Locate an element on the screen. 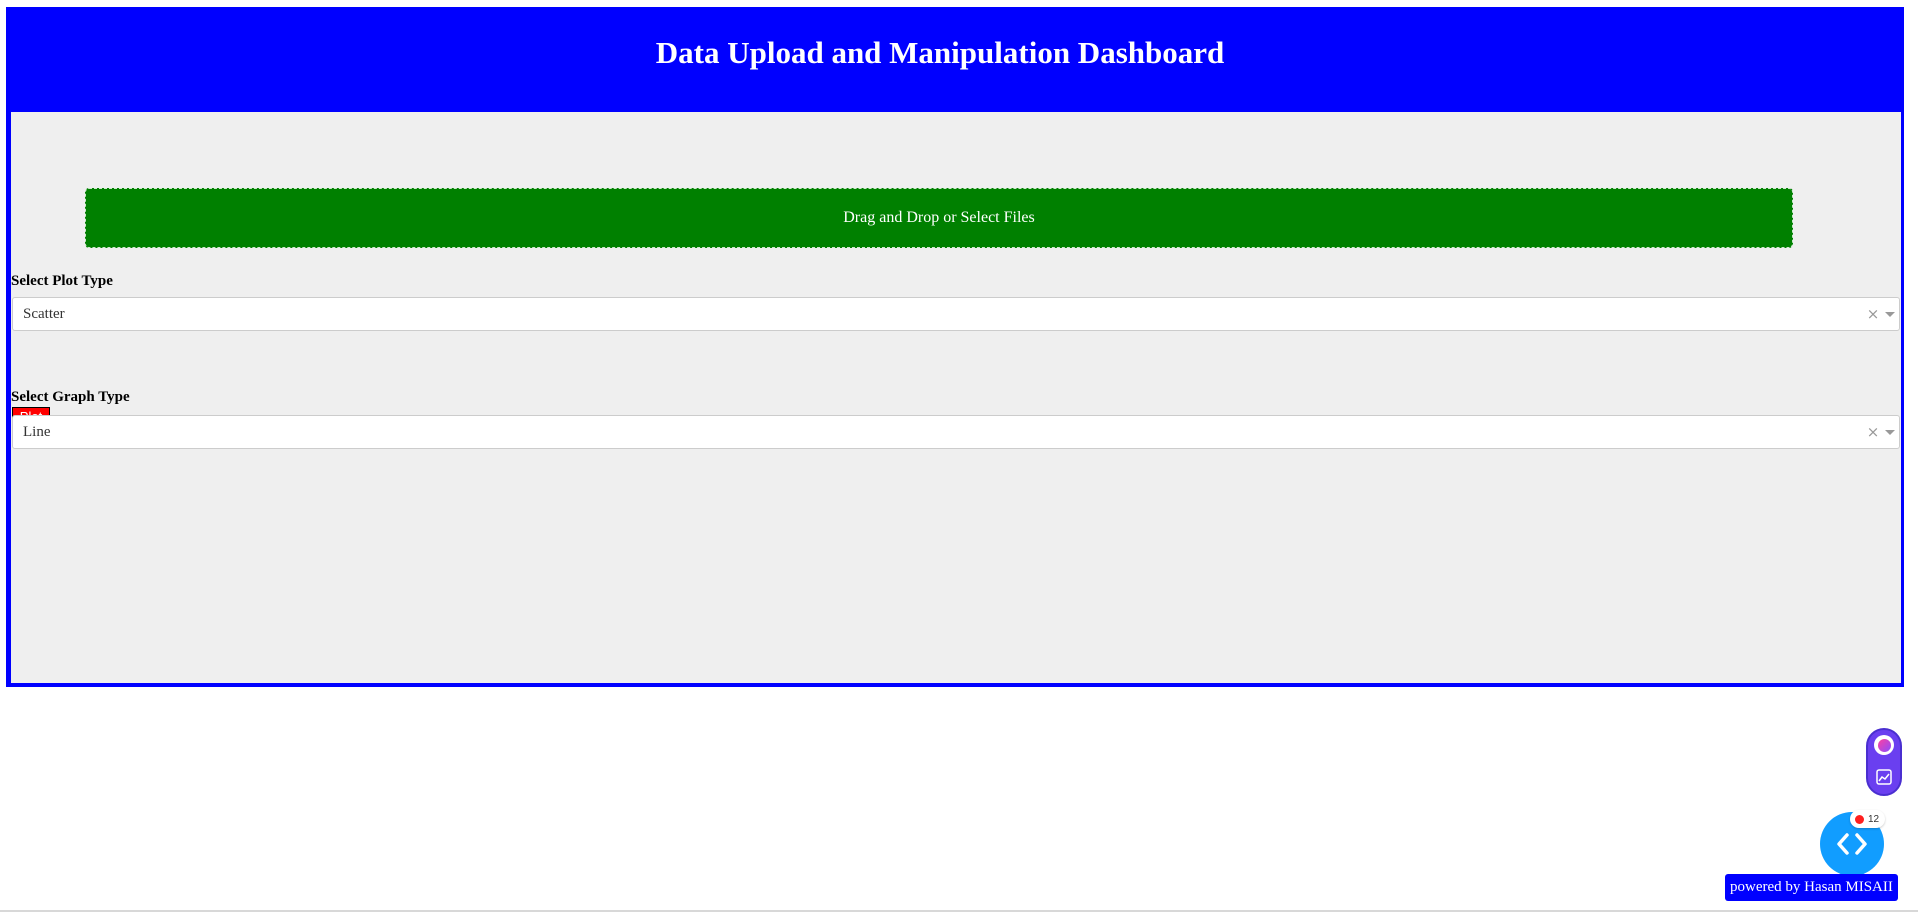 The height and width of the screenshot is (912, 1918). page-title: Data Upload and Manipulation Dashboard is located at coordinates (940, 52).